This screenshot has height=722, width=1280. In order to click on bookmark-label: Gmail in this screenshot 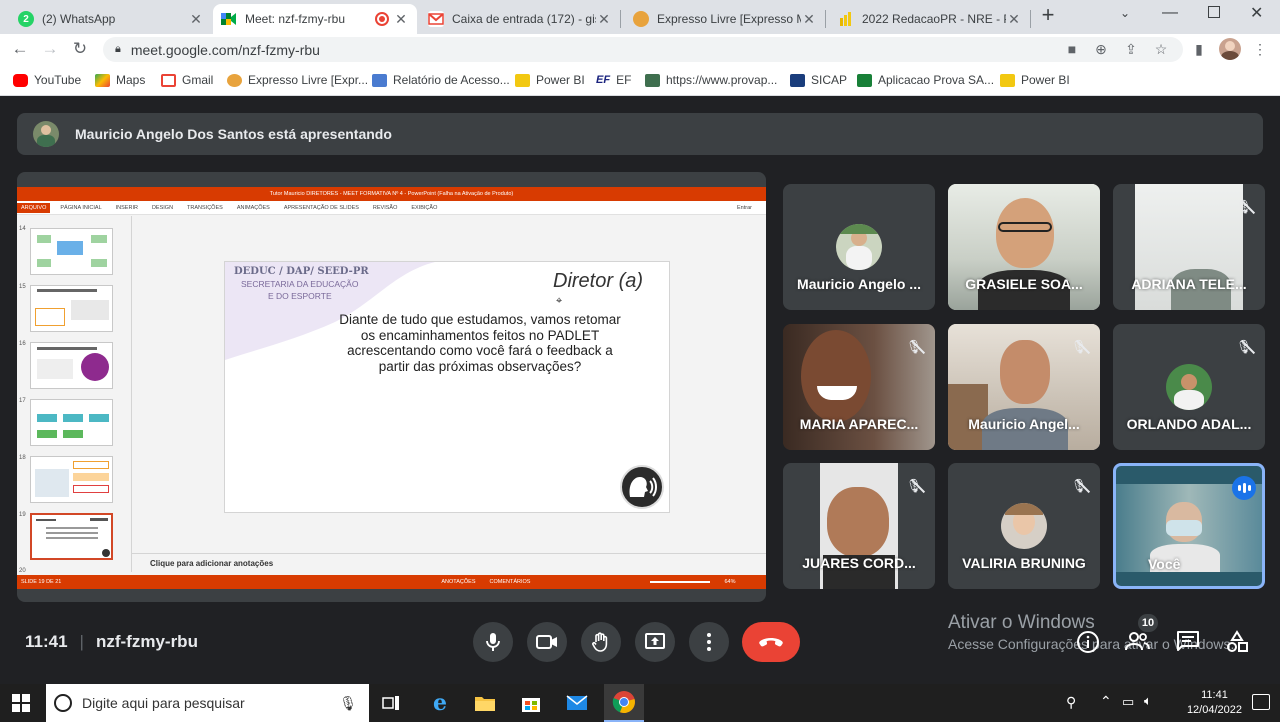, I will do `click(198, 80)`.